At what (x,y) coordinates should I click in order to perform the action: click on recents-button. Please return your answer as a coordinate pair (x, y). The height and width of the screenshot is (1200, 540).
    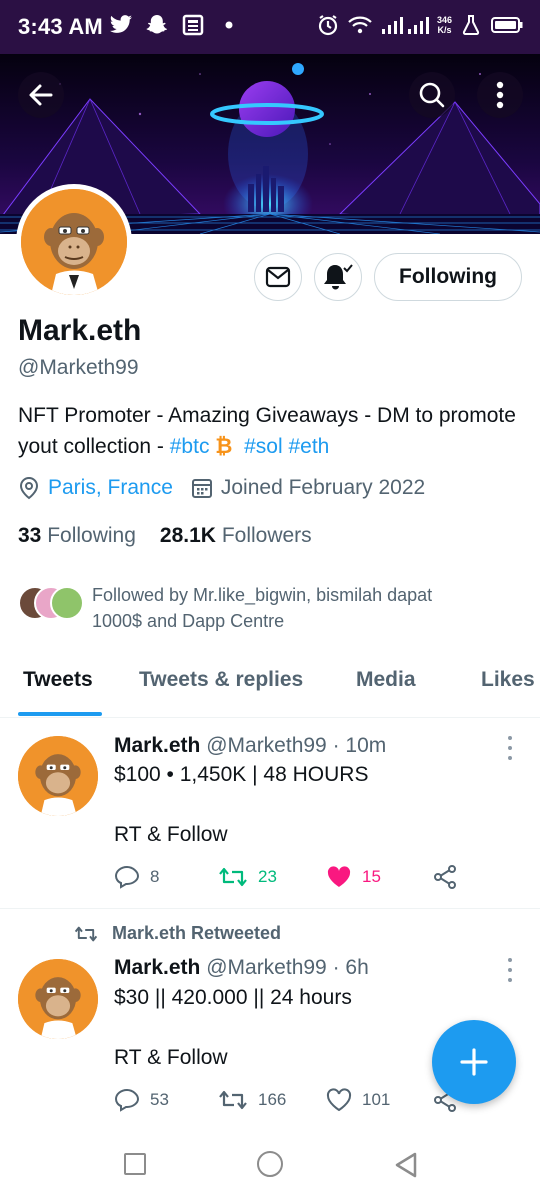
    Looking at the image, I should click on (135, 1164).